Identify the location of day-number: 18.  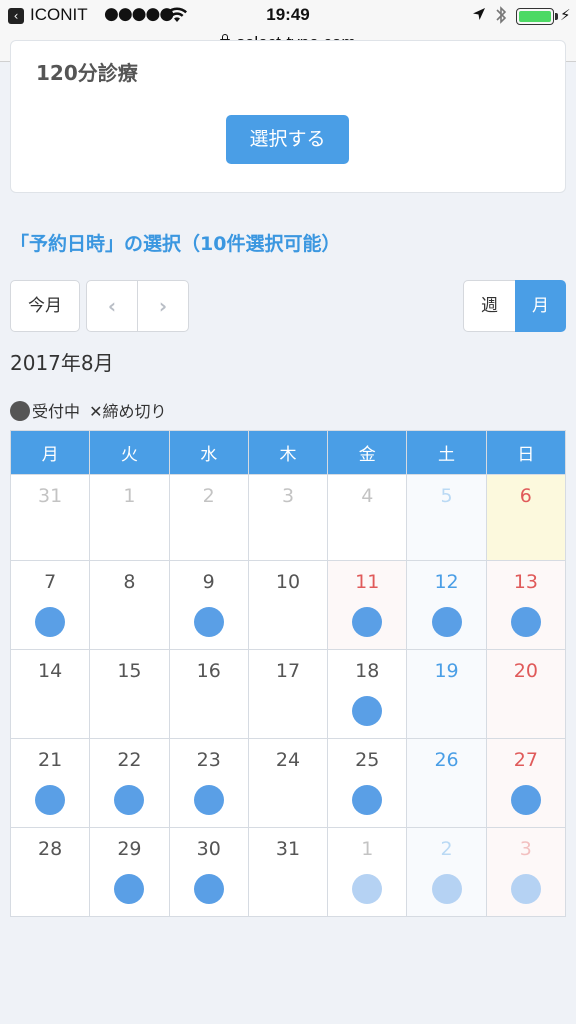
(367, 671).